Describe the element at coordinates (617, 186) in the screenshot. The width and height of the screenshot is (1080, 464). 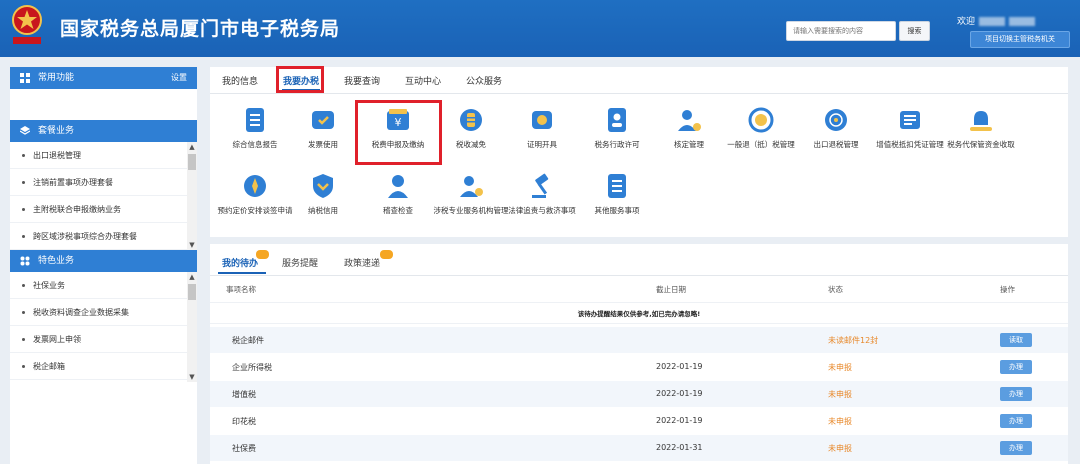
I see `list-icon` at that location.